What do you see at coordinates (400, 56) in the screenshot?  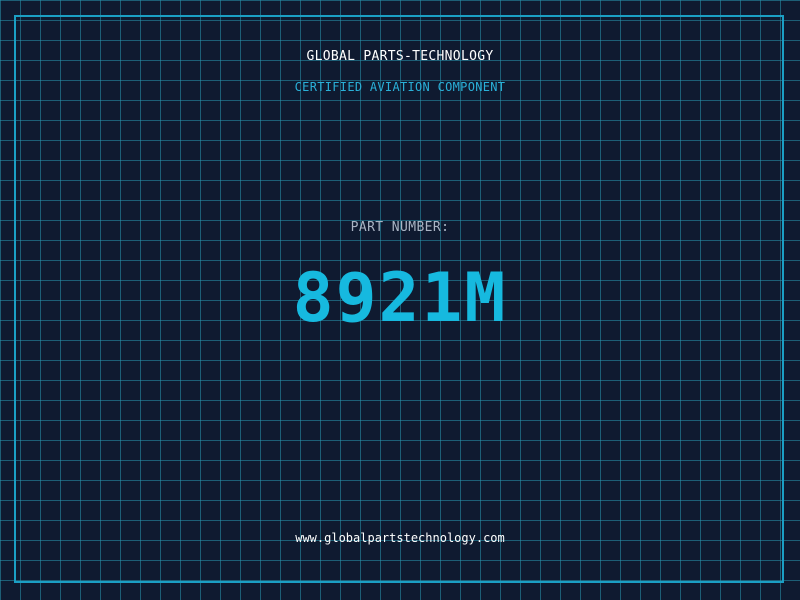 I see `company-name: GLOBAL PARTS-TECHNOLOGY` at bounding box center [400, 56].